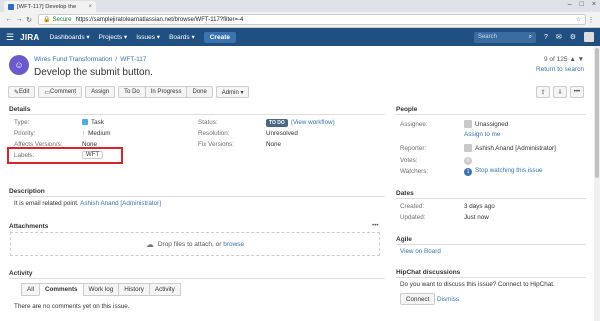 Image resolution: width=600 pixels, height=321 pixels. I want to click on attachments-heading: Attachments, so click(28, 226).